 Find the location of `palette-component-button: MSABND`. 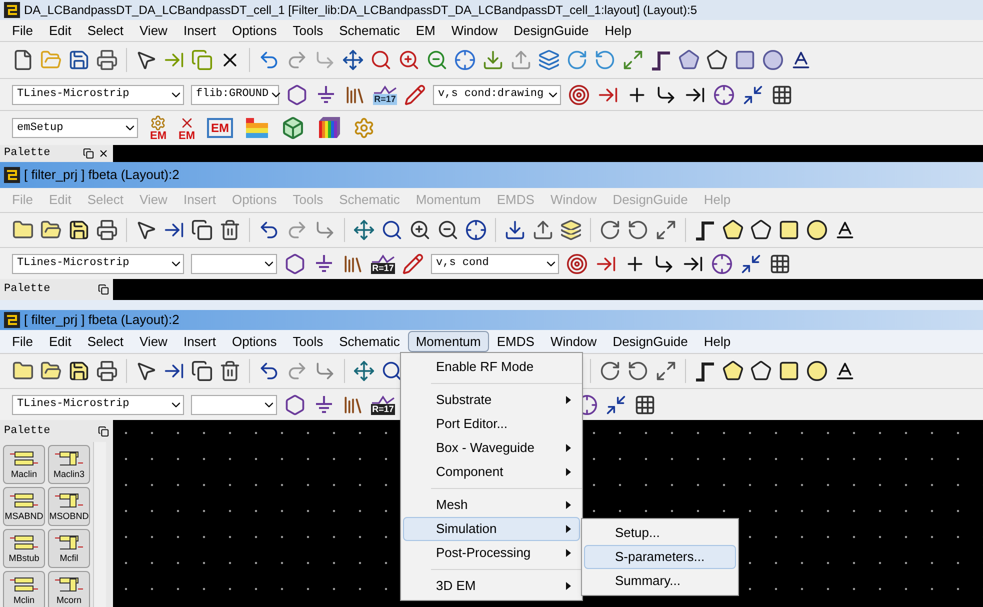

palette-component-button: MSABND is located at coordinates (24, 506).